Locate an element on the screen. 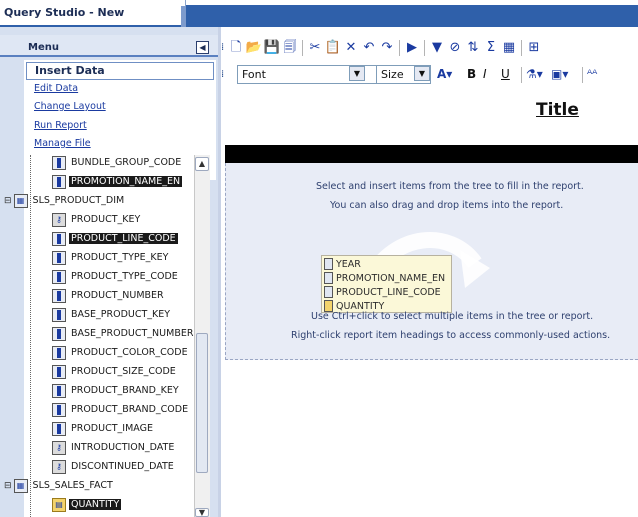 The width and height of the screenshot is (638, 517). tree-item: PRODUCT_COLOR_CODE is located at coordinates (121, 352).